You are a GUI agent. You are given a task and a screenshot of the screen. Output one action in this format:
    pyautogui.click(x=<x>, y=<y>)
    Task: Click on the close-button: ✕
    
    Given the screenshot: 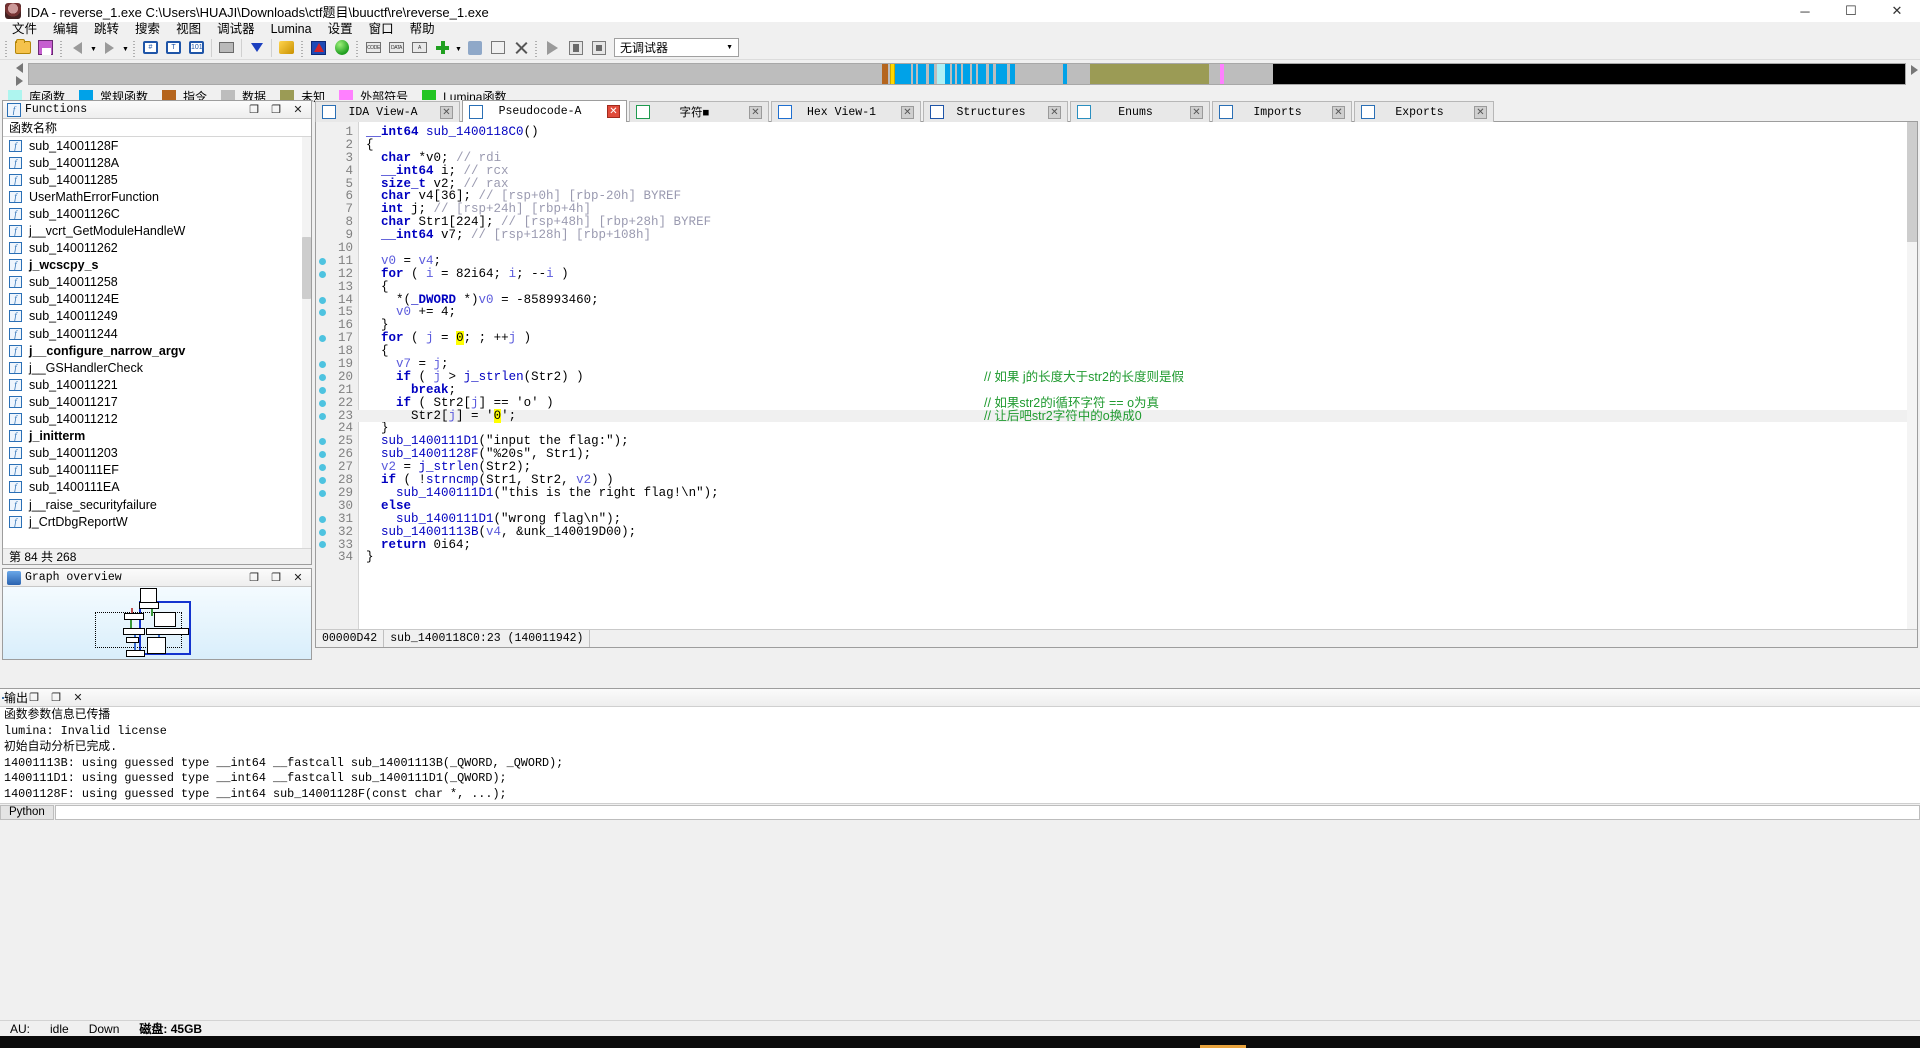 What is the action you would take?
    pyautogui.click(x=1897, y=11)
    